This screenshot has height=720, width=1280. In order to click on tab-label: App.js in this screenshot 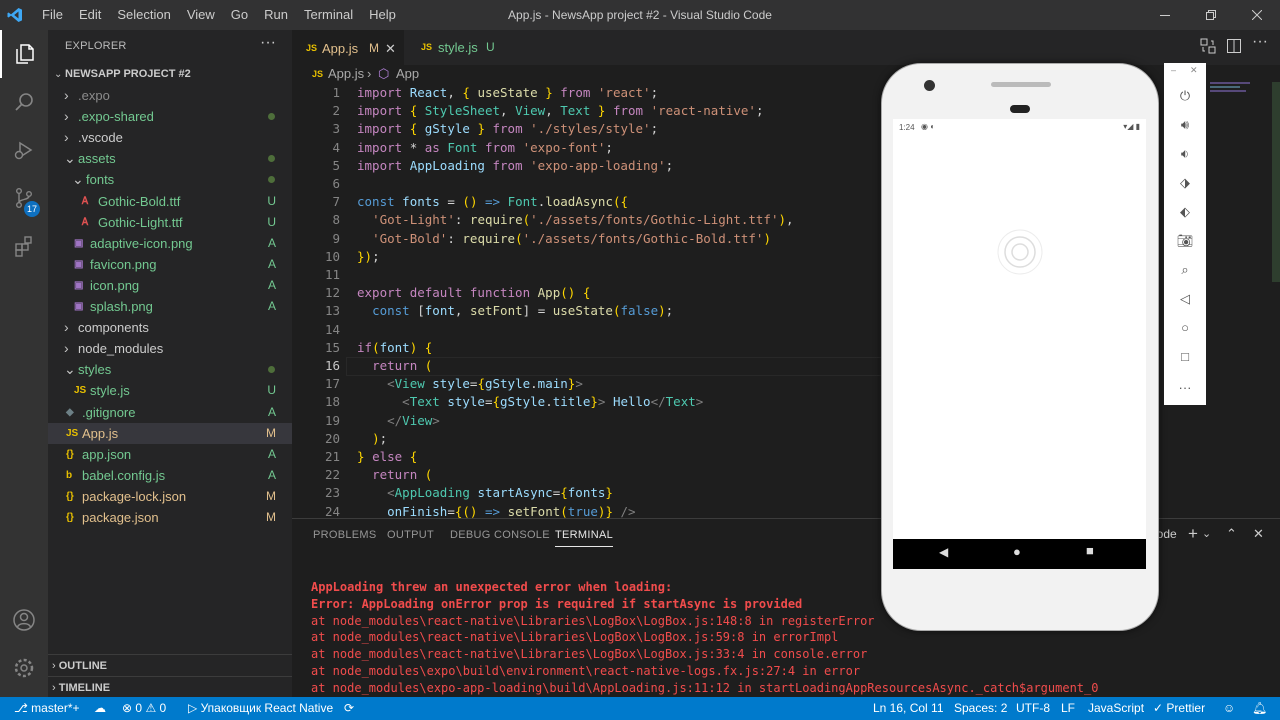, I will do `click(340, 48)`.